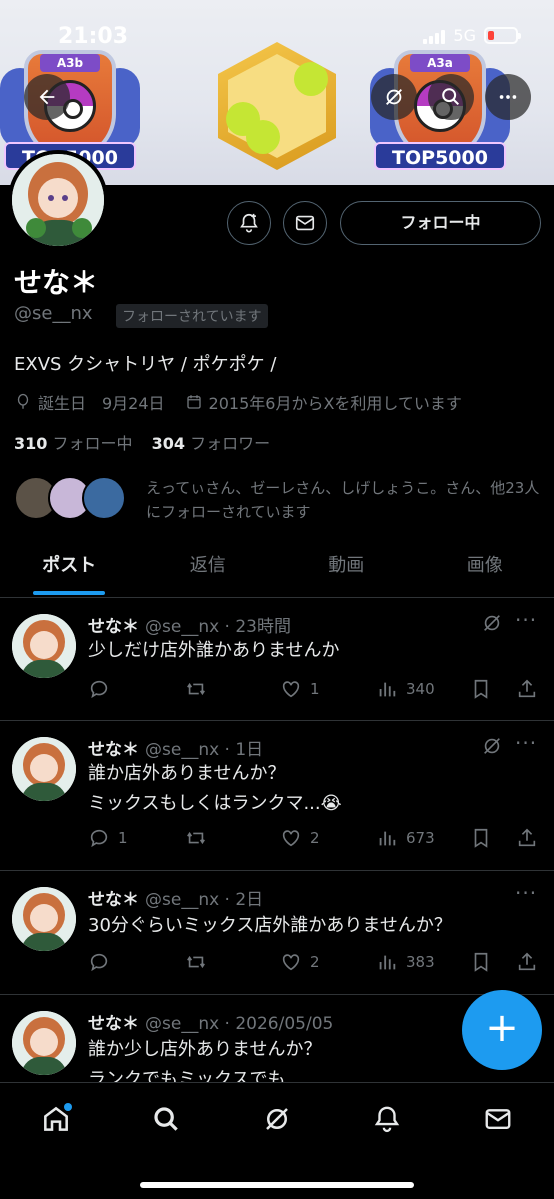  I want to click on signal-icon, so click(434, 36).